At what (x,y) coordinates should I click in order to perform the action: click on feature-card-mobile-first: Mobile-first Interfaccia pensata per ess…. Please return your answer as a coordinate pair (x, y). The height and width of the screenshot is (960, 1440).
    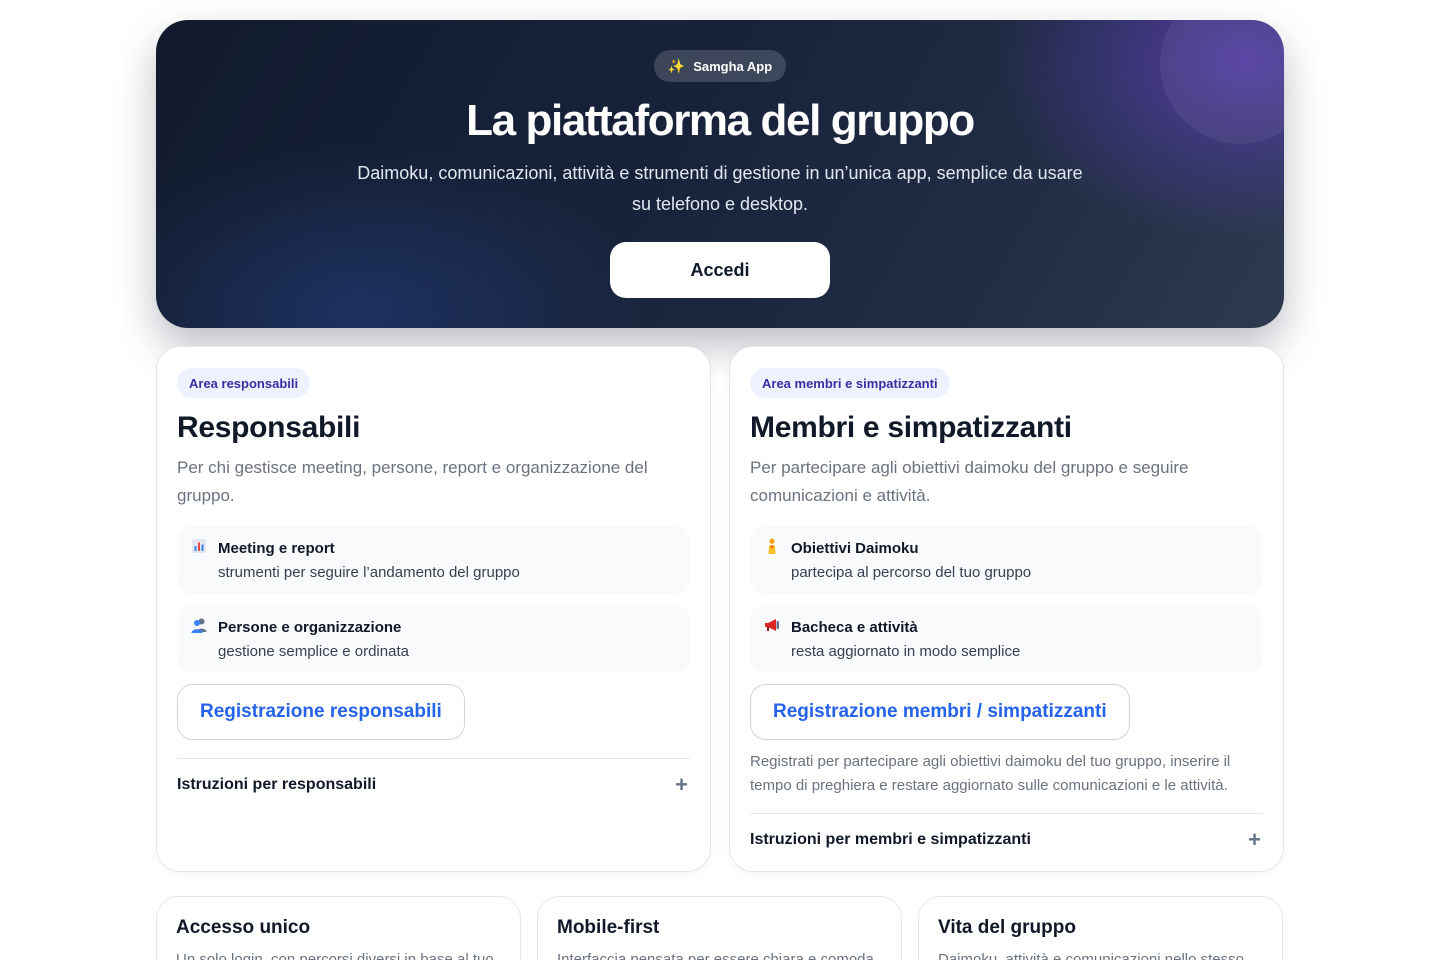
    Looking at the image, I should click on (719, 928).